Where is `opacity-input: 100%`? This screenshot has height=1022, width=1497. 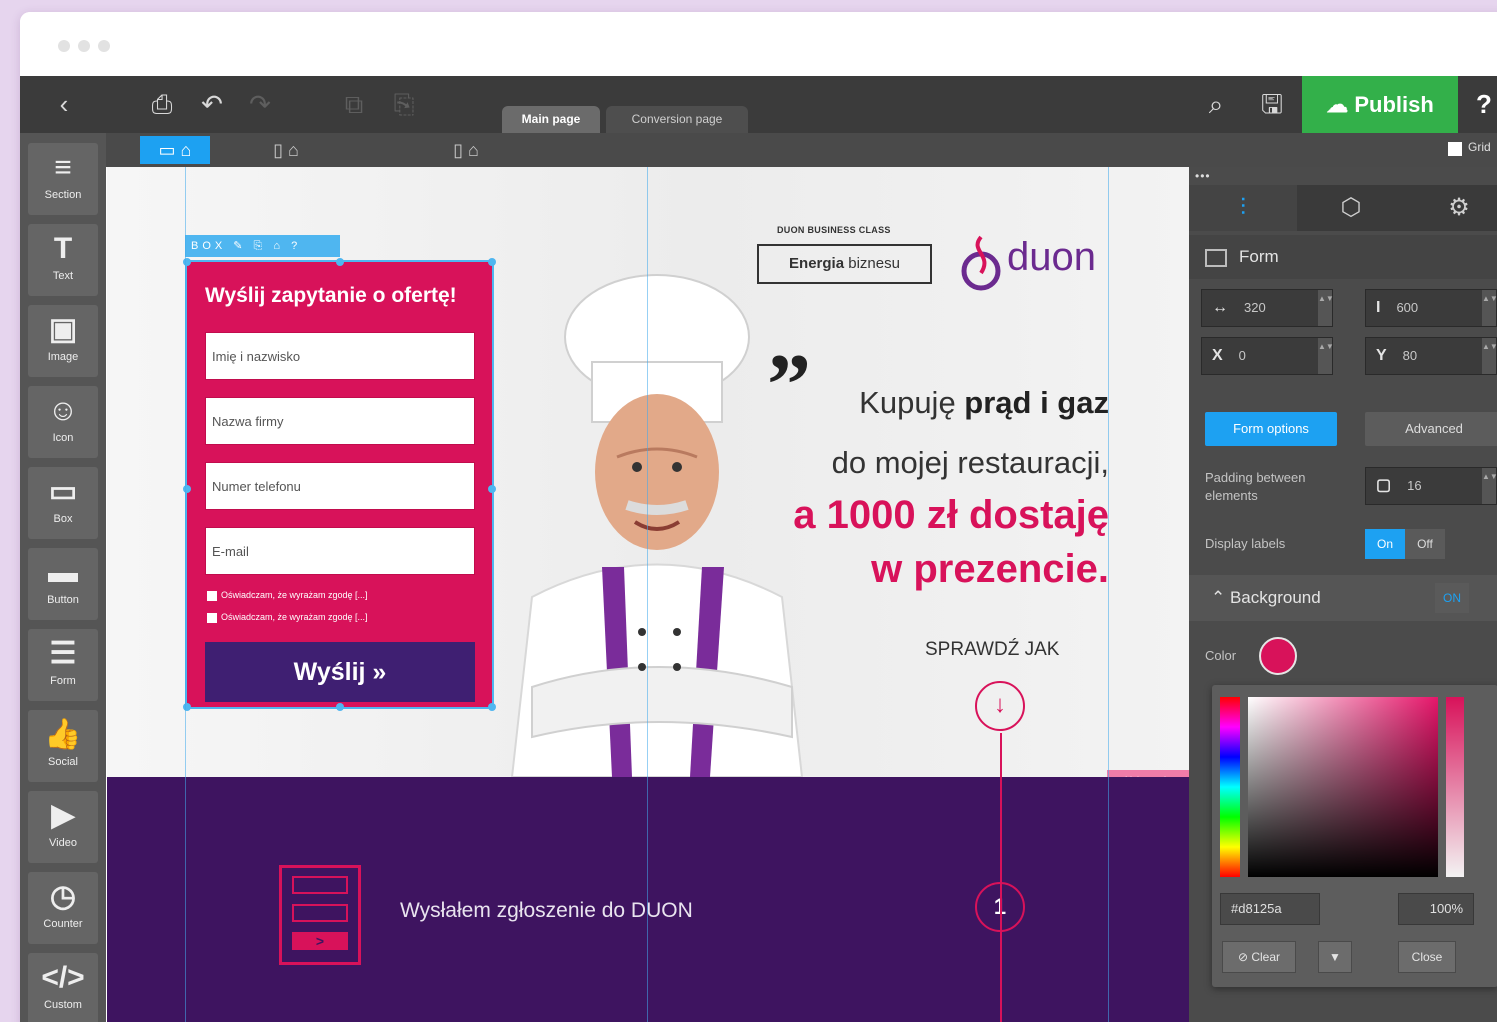
opacity-input: 100% is located at coordinates (1436, 909).